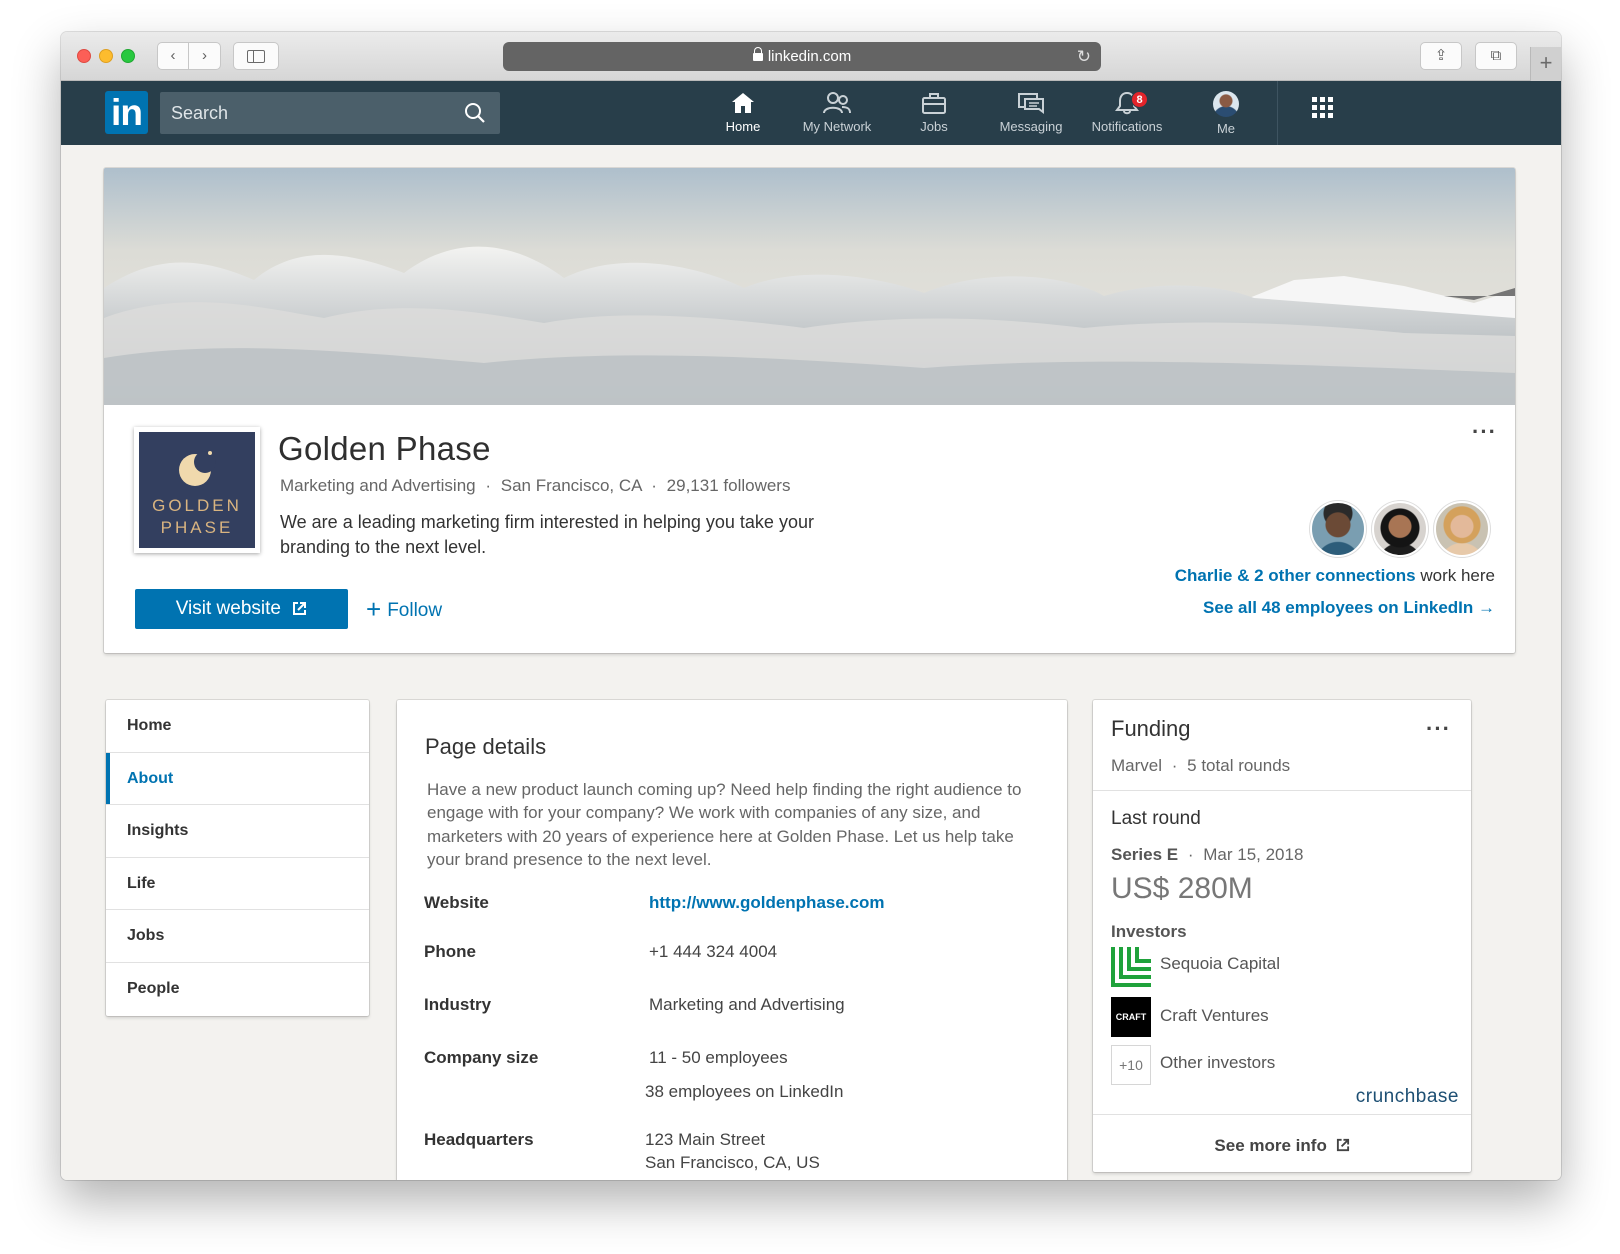  Describe the element at coordinates (1182, 888) in the screenshot. I see `last-round-amount: US$ 280M` at that location.